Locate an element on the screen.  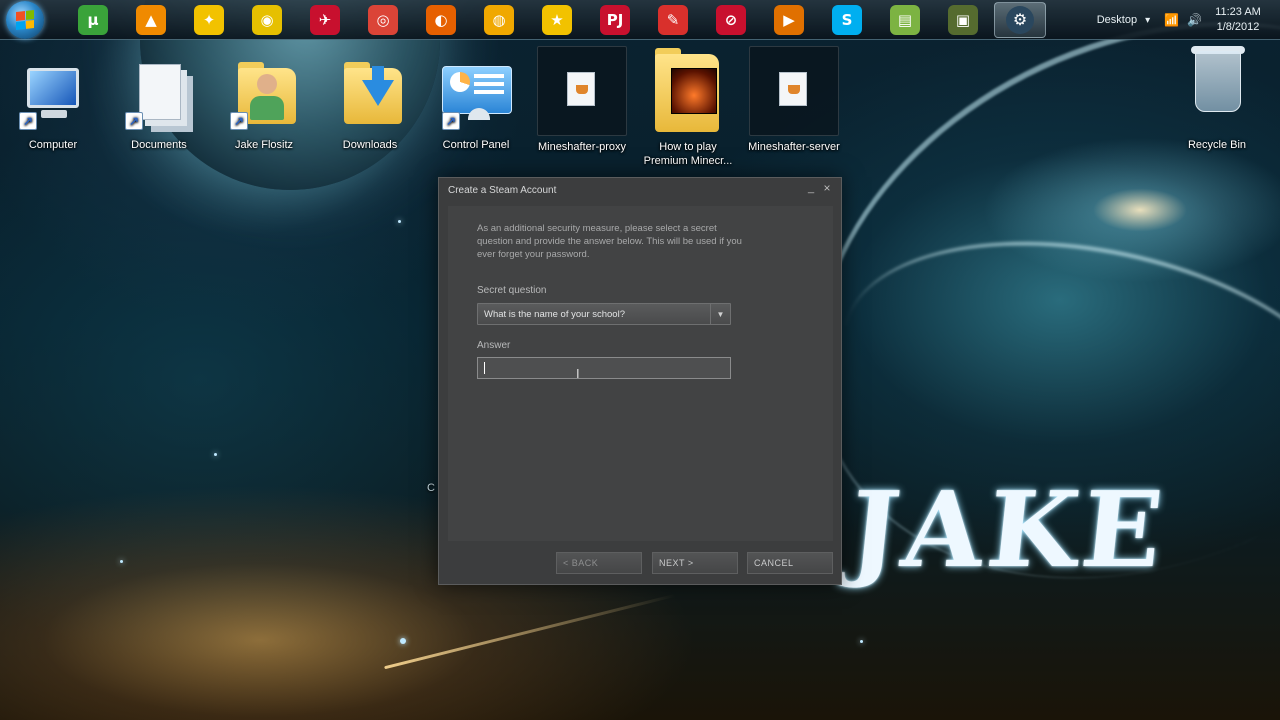
taskbar-app-button: ⊘ is located at coordinates (731, 20).